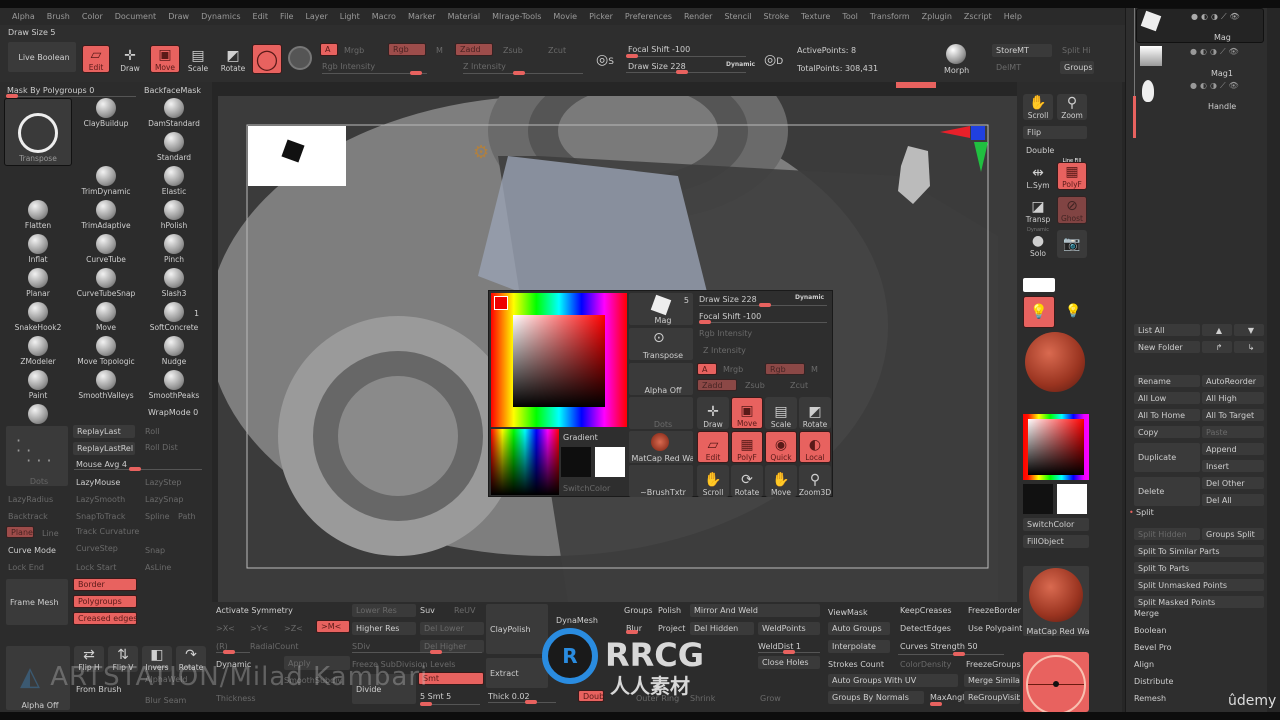  Describe the element at coordinates (28, 516) in the screenshot. I see `backtrack-button: Backtrack` at that location.